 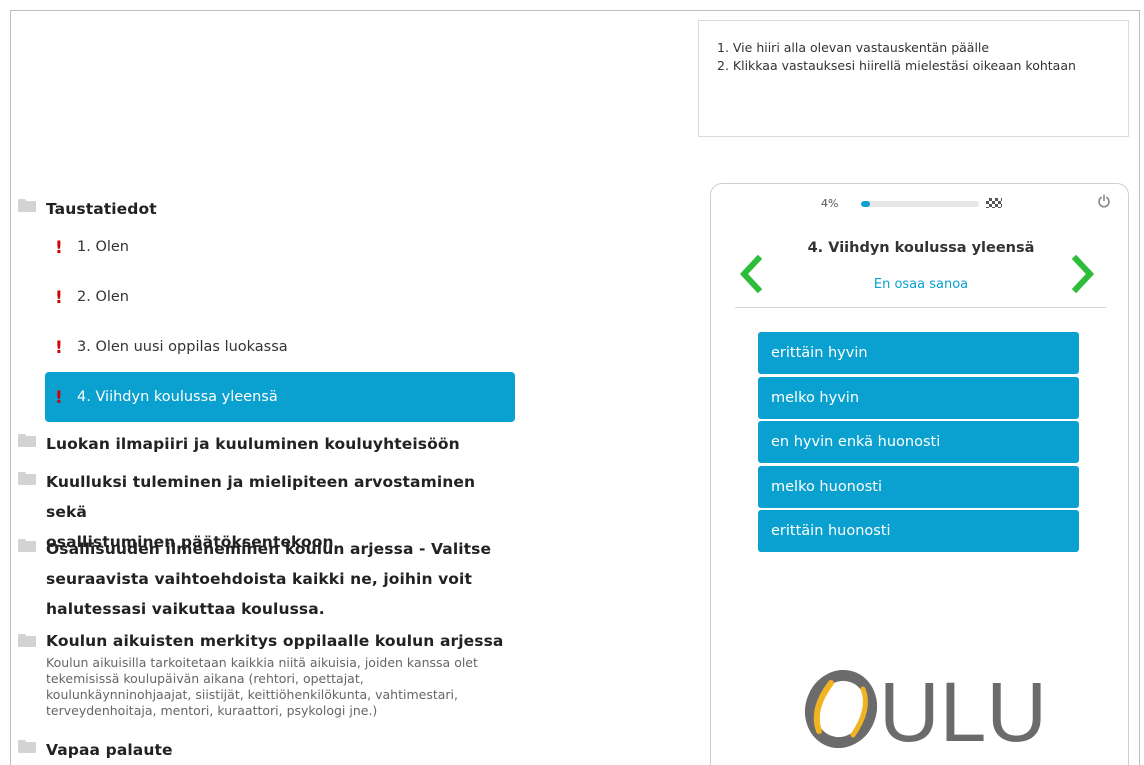 I want to click on progress-bar, so click(x=920, y=204).